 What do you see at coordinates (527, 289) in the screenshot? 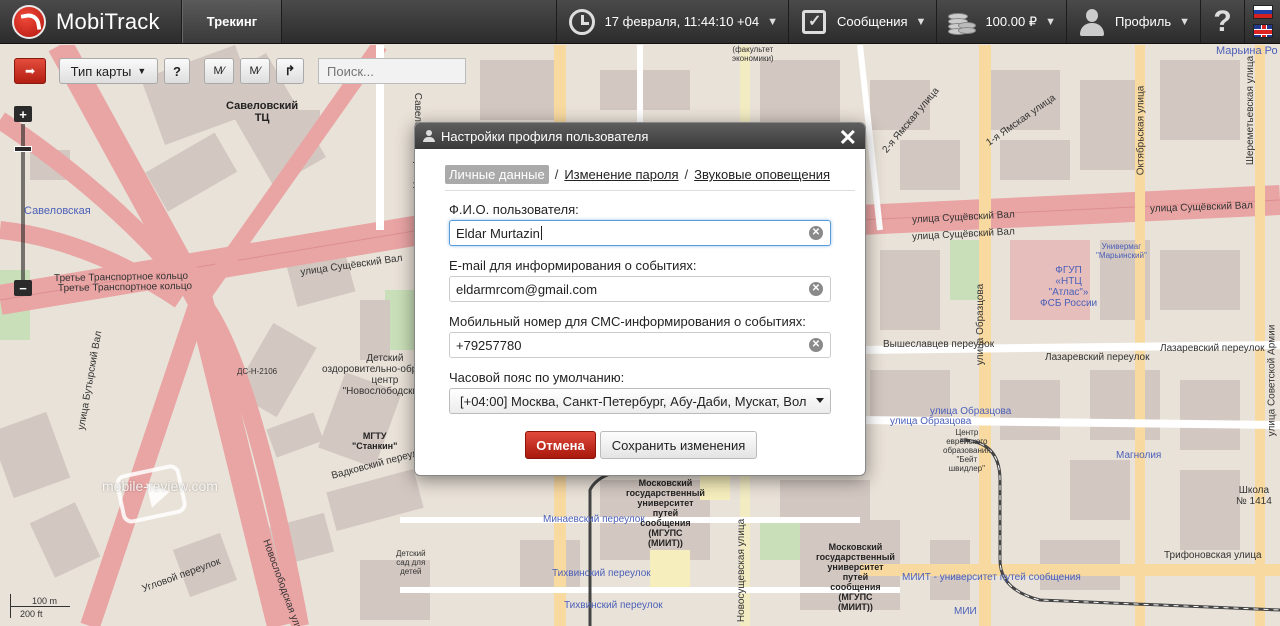
I see `email-value: eldarmrcom@gmail.com` at bounding box center [527, 289].